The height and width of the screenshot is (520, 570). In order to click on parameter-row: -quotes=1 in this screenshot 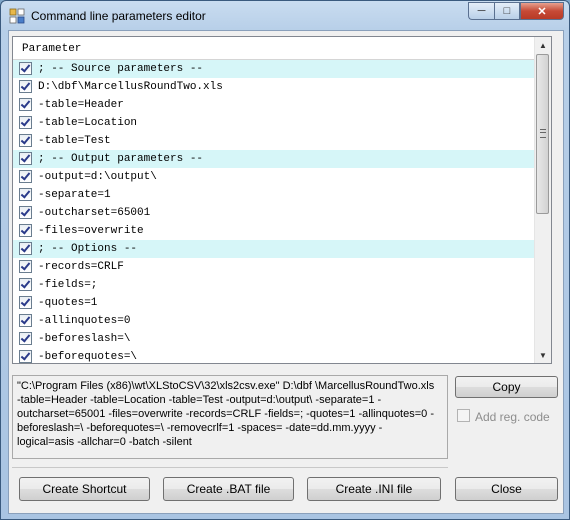, I will do `click(274, 303)`.